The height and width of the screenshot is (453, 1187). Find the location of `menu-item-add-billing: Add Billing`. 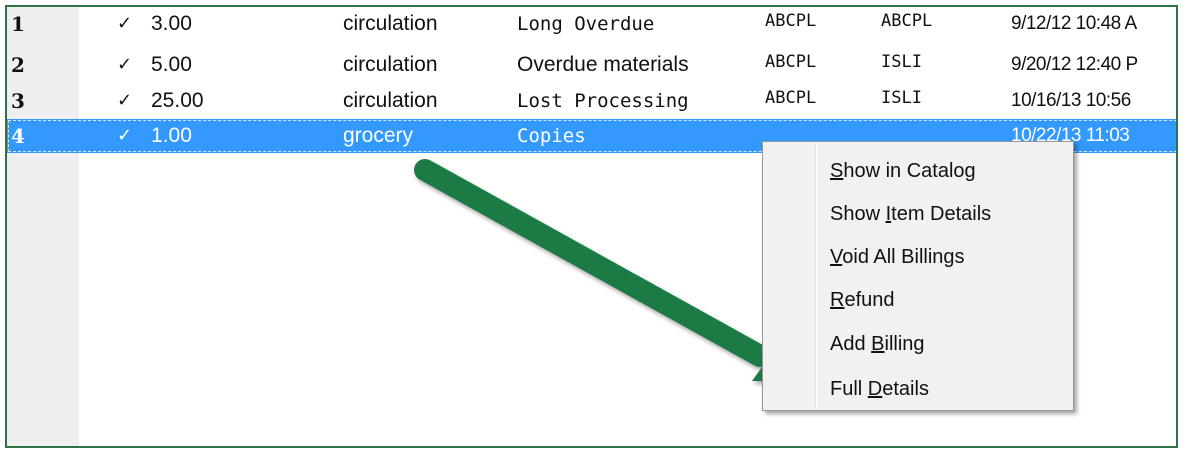

menu-item-add-billing: Add Billing is located at coordinates (877, 344).